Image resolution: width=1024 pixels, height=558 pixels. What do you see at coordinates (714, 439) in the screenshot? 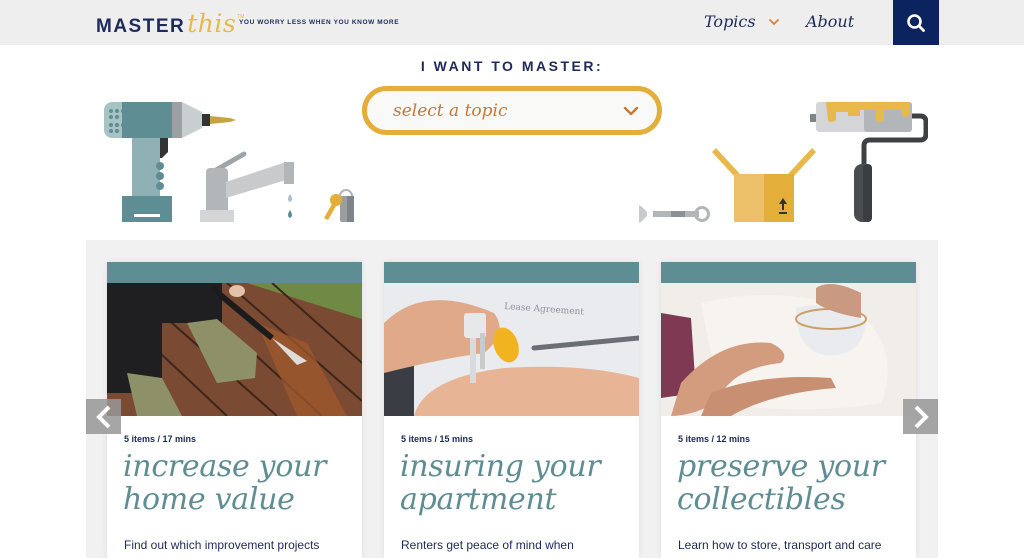
I see `card-meta: 5 items / 12 mins` at bounding box center [714, 439].